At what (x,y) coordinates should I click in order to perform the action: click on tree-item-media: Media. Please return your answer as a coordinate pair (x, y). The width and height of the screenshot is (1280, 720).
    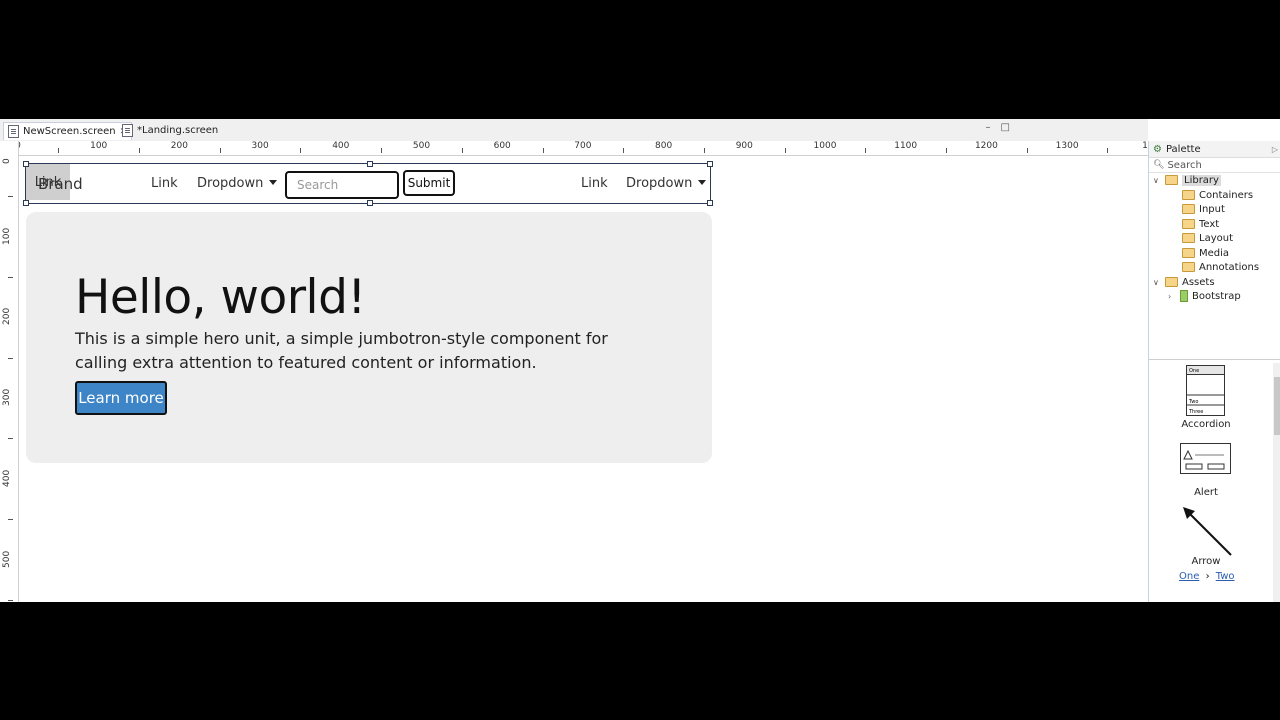
    Looking at the image, I should click on (1205, 253).